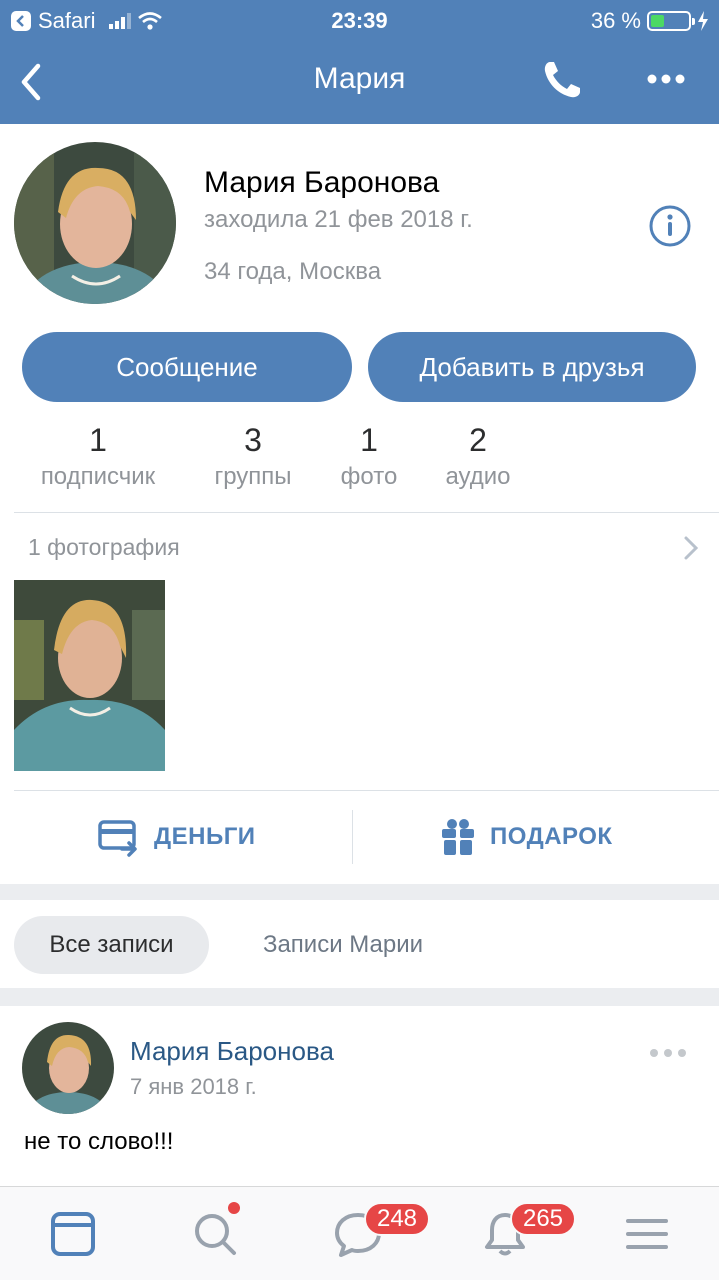 The height and width of the screenshot is (1280, 719). What do you see at coordinates (615, 20) in the screenshot?
I see `battery-percent: 36 %` at bounding box center [615, 20].